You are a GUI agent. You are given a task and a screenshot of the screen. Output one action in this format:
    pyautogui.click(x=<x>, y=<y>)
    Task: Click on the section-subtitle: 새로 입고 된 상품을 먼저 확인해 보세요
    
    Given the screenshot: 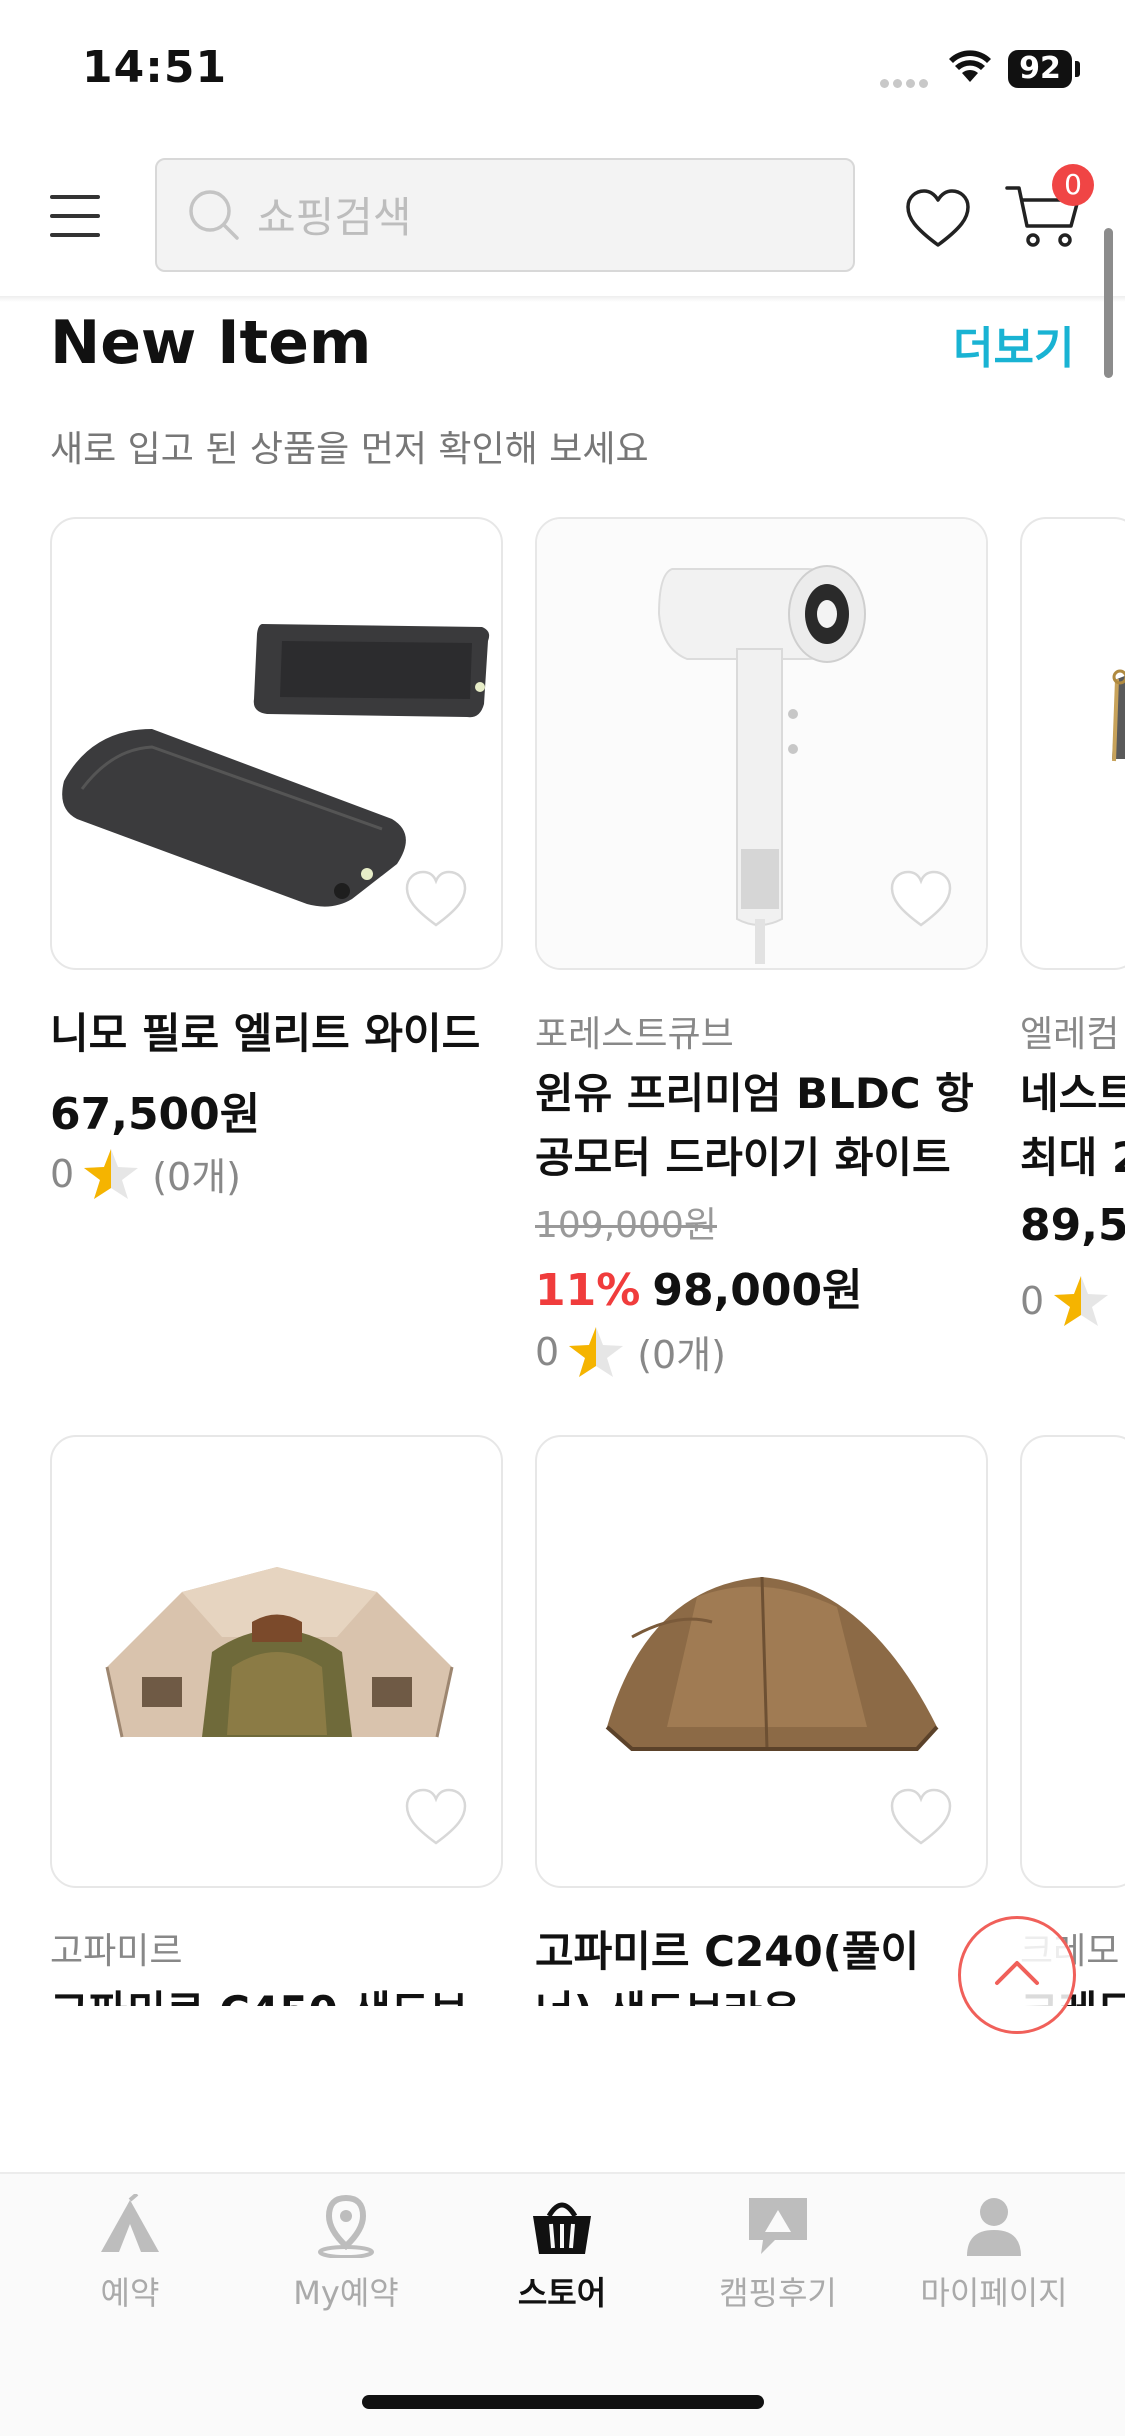 What is the action you would take?
    pyautogui.click(x=349, y=449)
    